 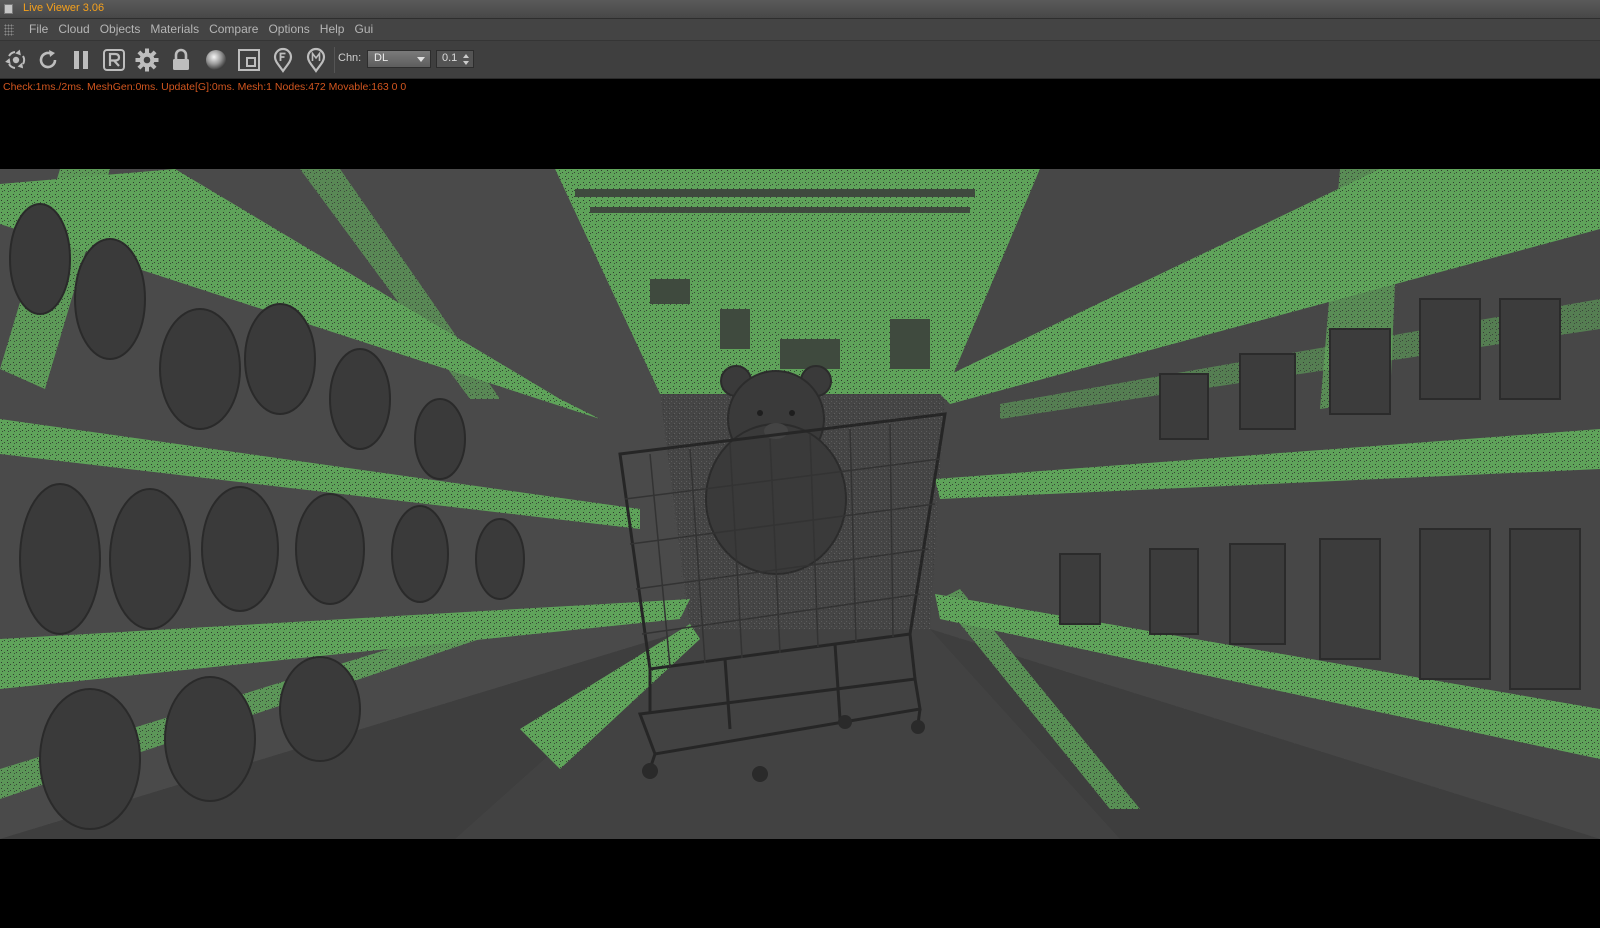 What do you see at coordinates (334, 60) in the screenshot?
I see `toolbar-separator` at bounding box center [334, 60].